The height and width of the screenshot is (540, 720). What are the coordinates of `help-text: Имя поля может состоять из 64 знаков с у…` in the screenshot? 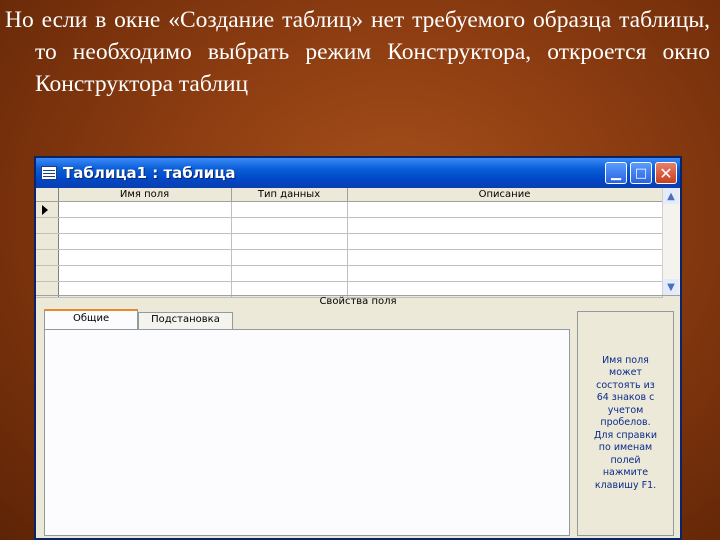 It's located at (625, 422).